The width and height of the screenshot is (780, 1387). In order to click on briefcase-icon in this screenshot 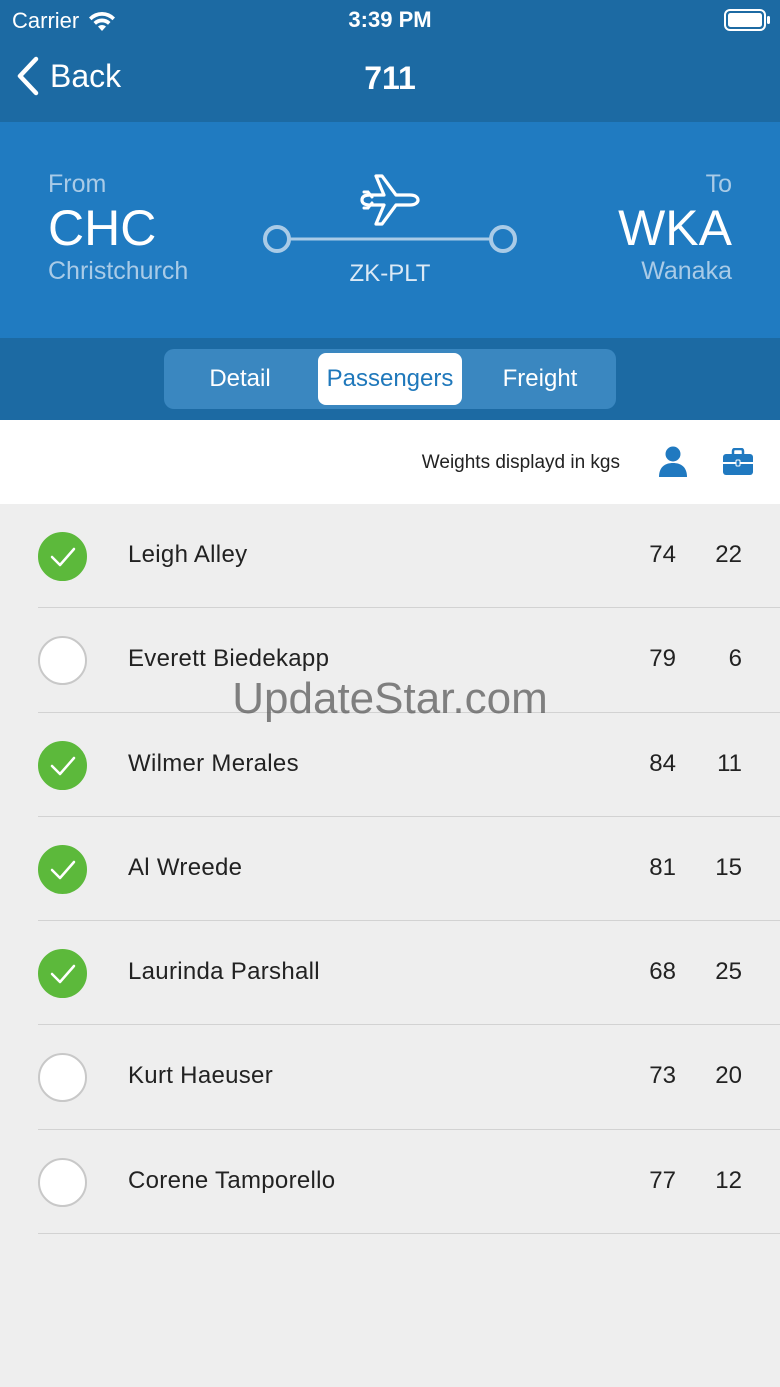, I will do `click(738, 461)`.